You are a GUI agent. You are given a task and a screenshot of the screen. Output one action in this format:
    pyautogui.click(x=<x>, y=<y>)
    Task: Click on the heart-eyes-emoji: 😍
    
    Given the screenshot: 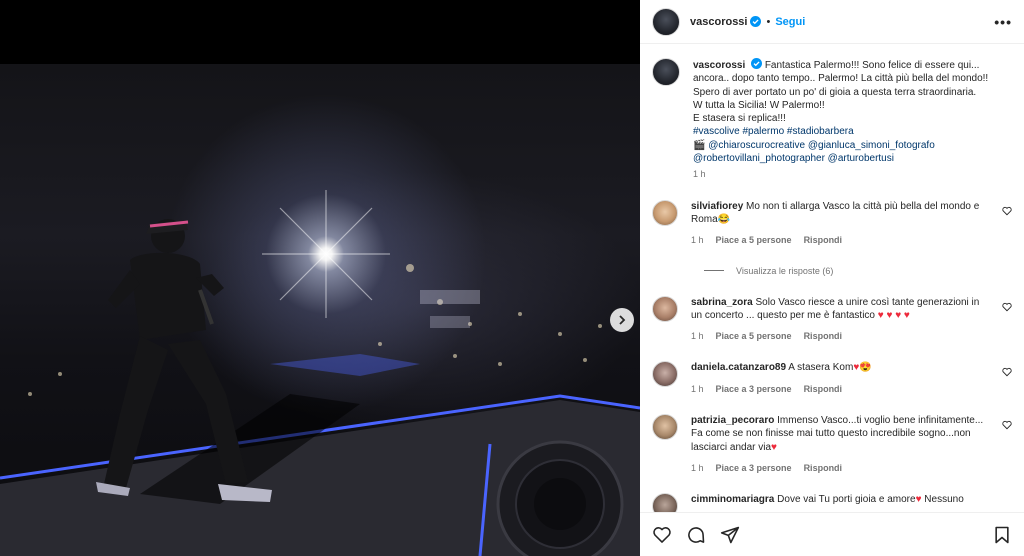 What is the action you would take?
    pyautogui.click(x=865, y=368)
    